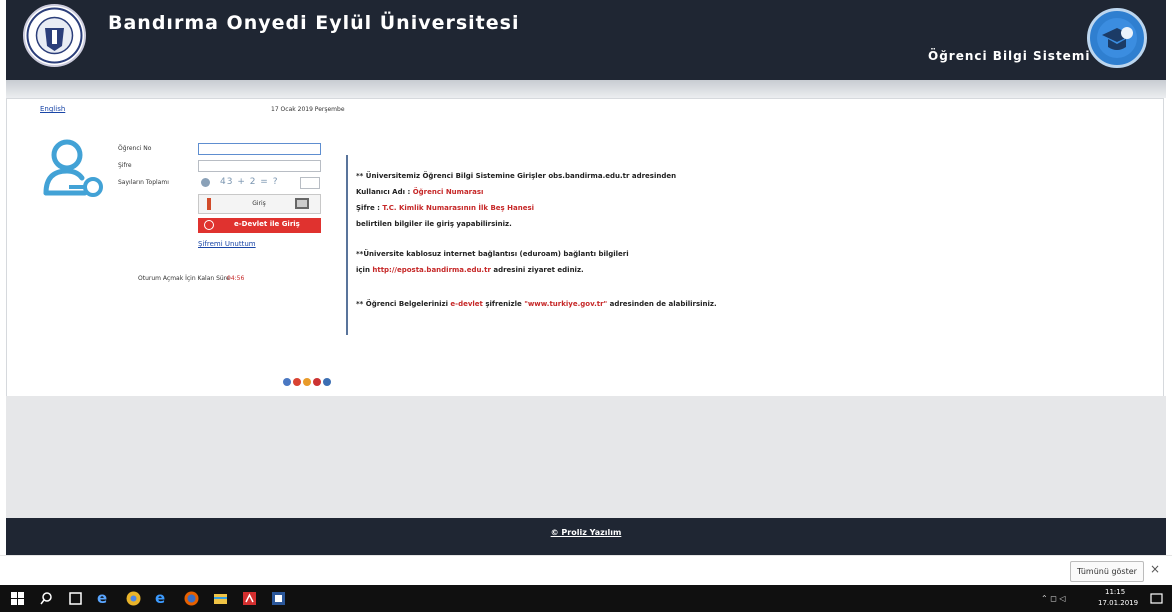 The height and width of the screenshot is (612, 1172). What do you see at coordinates (586, 598) in the screenshot?
I see `windows-taskbar: e e ⌃ ◻ ◁ 11:15 17.01.2019` at bounding box center [586, 598].